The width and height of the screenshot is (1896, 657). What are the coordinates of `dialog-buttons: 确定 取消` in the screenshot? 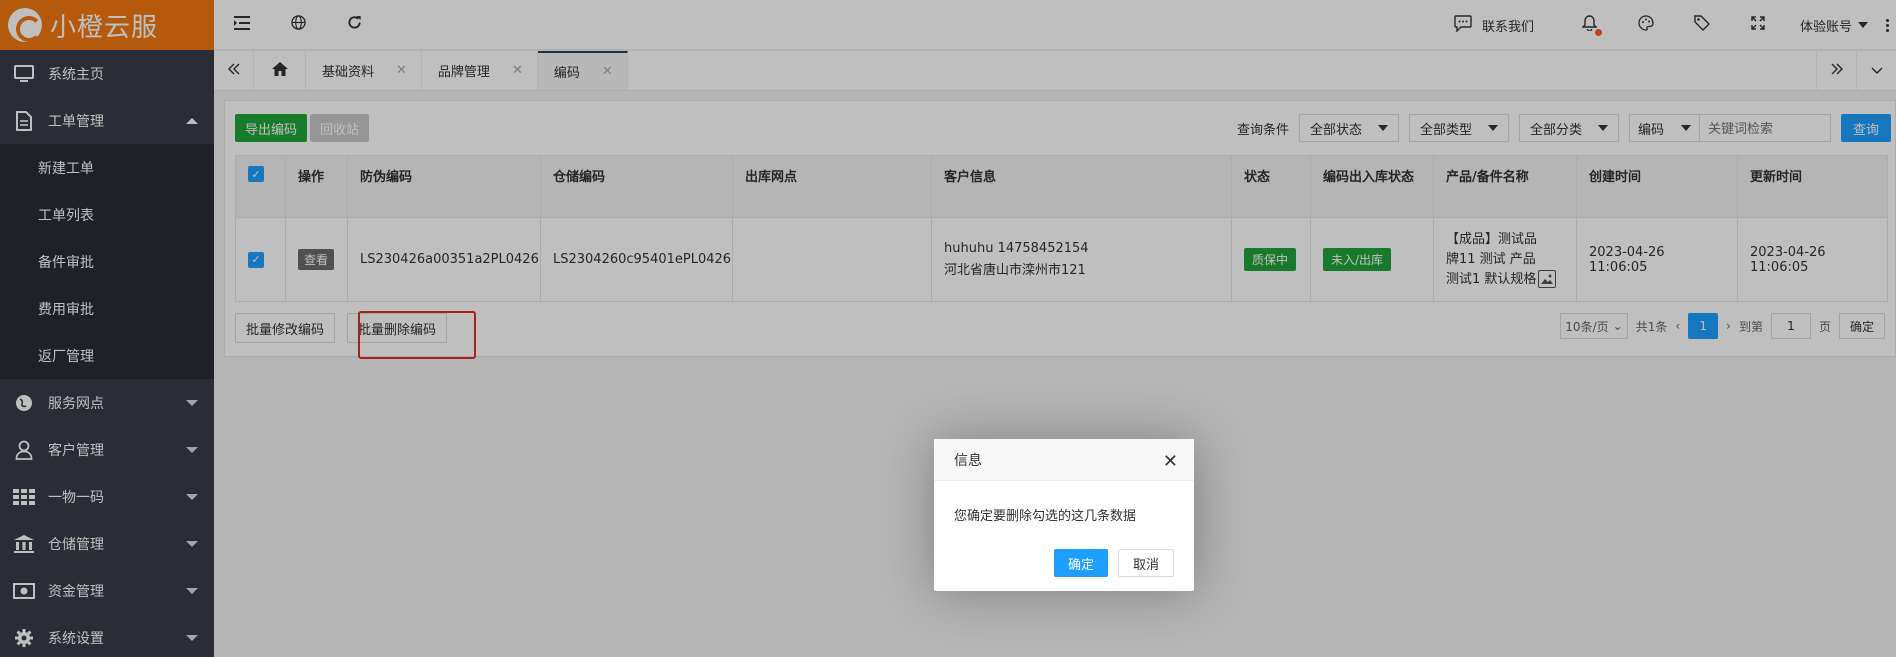 It's located at (1113, 563).